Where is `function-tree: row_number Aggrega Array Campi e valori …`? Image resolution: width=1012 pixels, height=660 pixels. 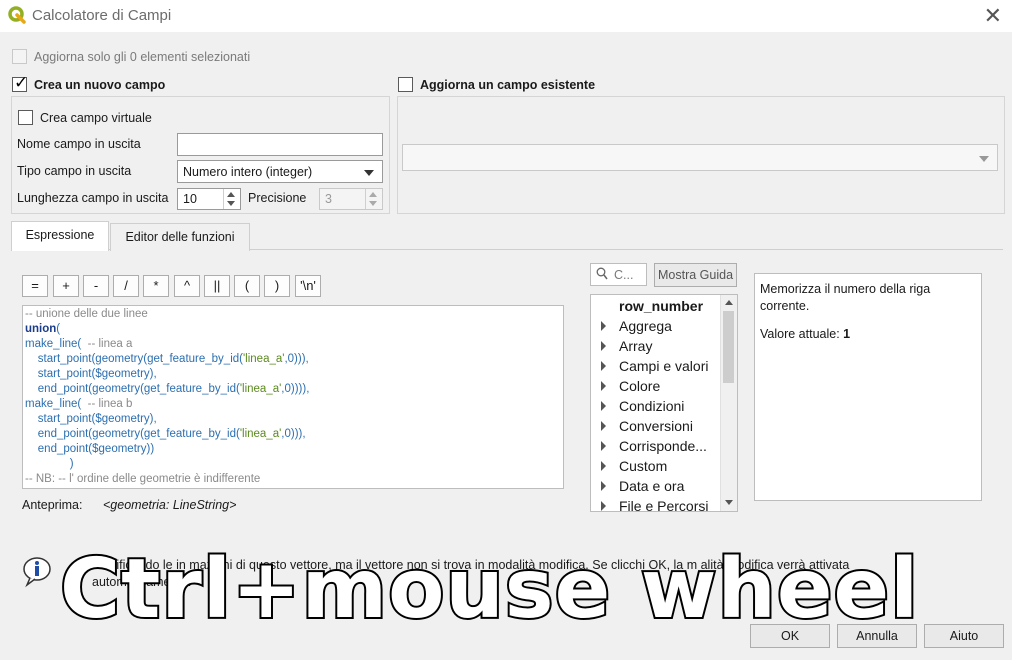 function-tree: row_number Aggrega Array Campi e valori … is located at coordinates (664, 403).